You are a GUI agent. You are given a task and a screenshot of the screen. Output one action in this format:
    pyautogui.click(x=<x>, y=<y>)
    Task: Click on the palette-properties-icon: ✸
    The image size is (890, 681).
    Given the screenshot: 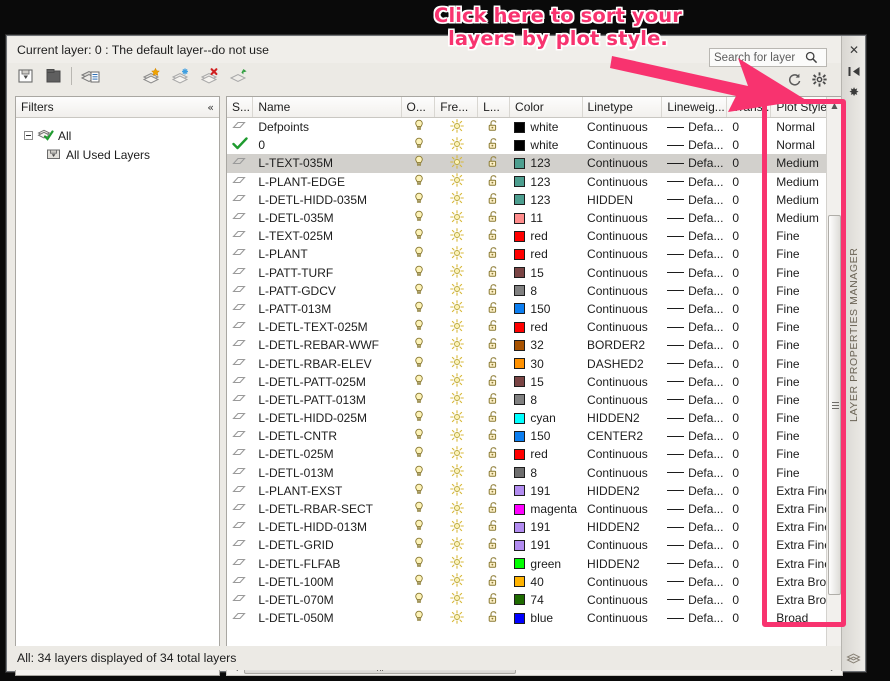 What is the action you would take?
    pyautogui.click(x=854, y=92)
    